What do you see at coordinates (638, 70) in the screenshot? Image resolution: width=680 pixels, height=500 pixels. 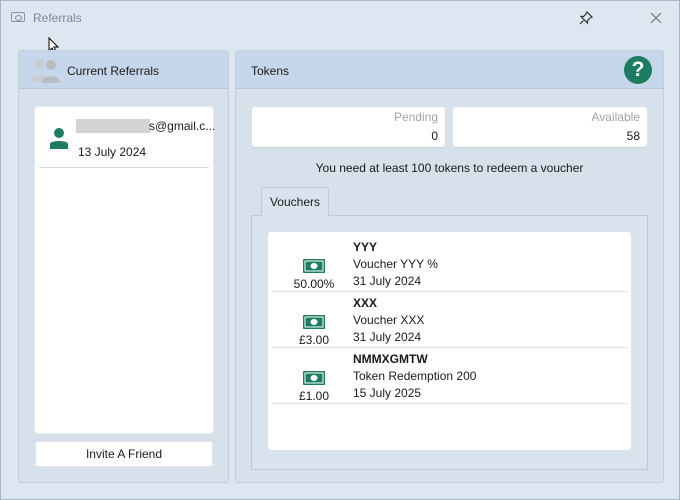 I see `question-mark-icon: ?` at bounding box center [638, 70].